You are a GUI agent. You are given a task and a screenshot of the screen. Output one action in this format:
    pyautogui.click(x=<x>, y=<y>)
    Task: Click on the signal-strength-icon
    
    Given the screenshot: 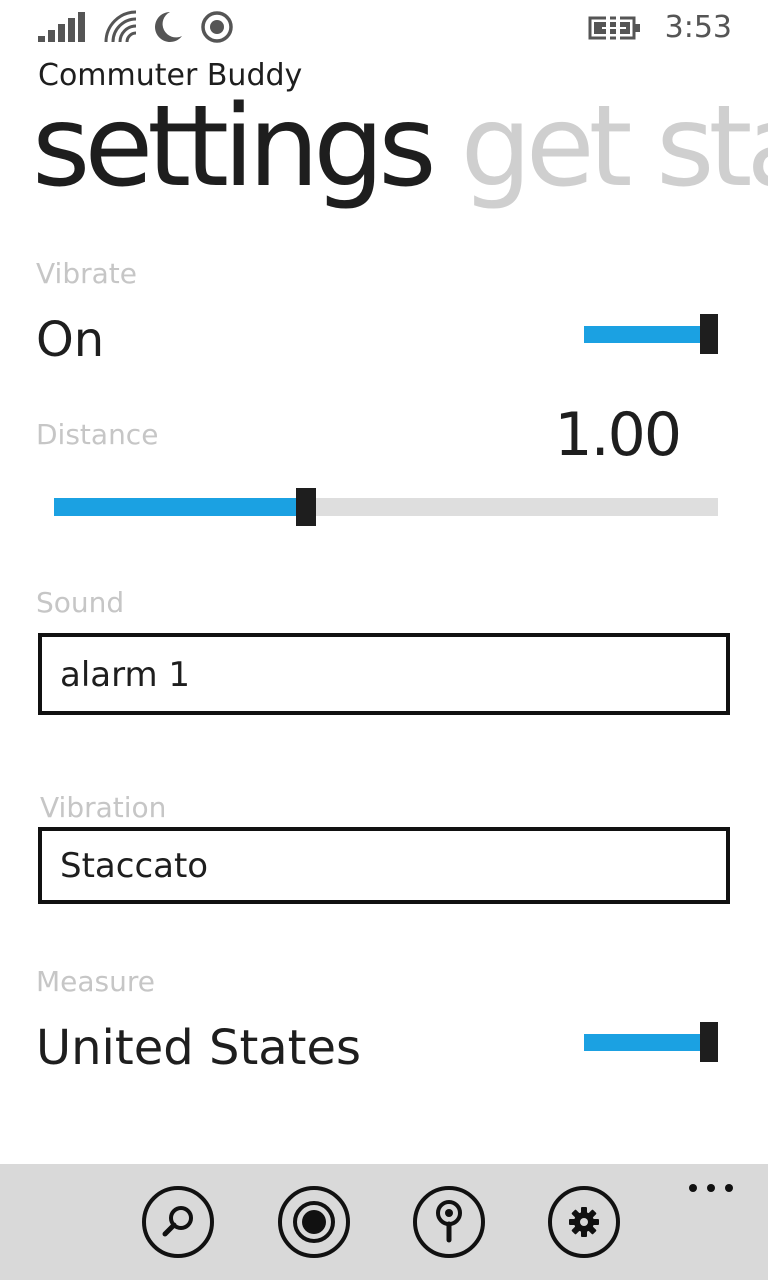 What is the action you would take?
    pyautogui.click(x=61, y=27)
    